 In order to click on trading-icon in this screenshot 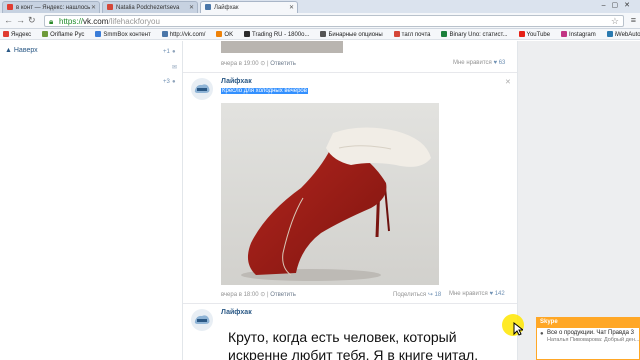, I will do `click(247, 34)`.